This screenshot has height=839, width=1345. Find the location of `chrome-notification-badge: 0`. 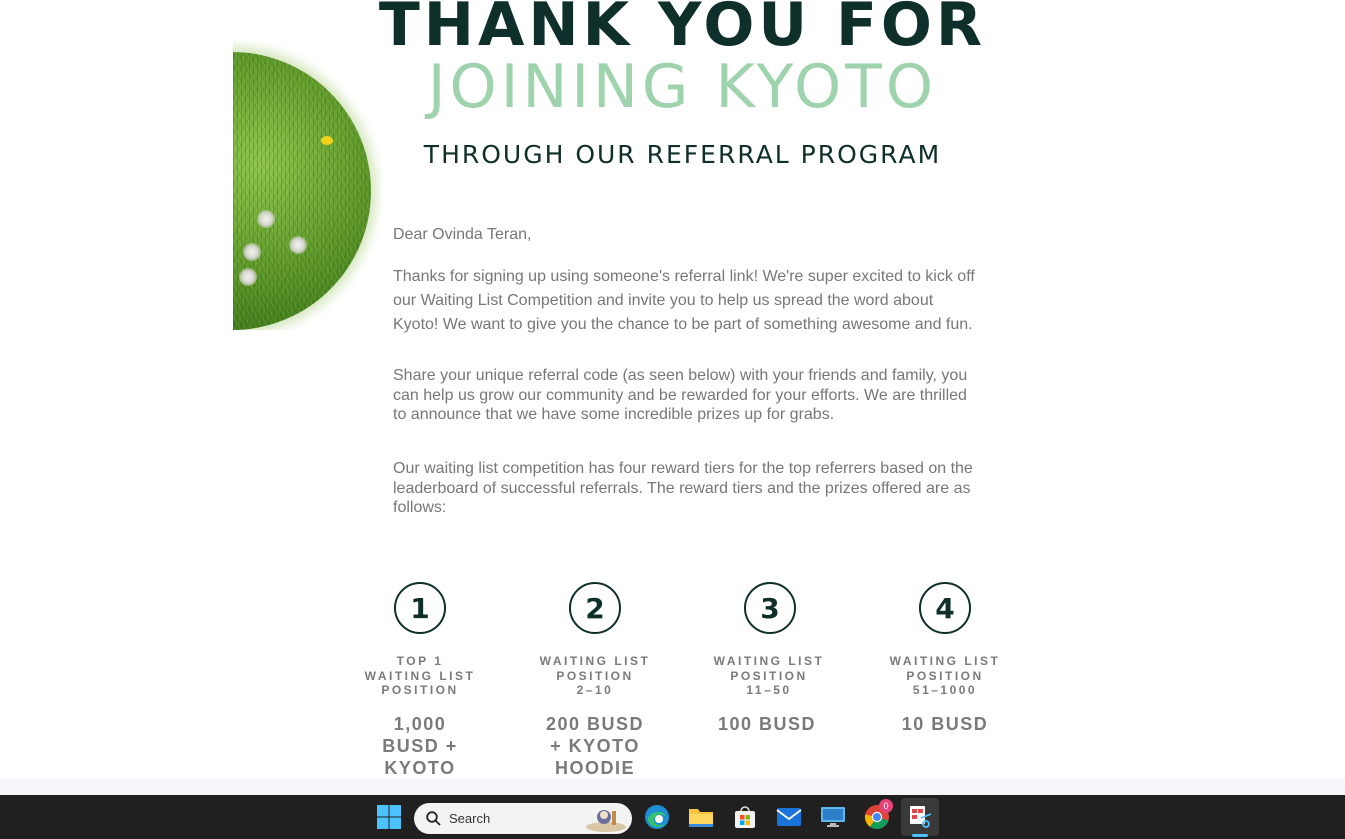

chrome-notification-badge: 0 is located at coordinates (886, 806).